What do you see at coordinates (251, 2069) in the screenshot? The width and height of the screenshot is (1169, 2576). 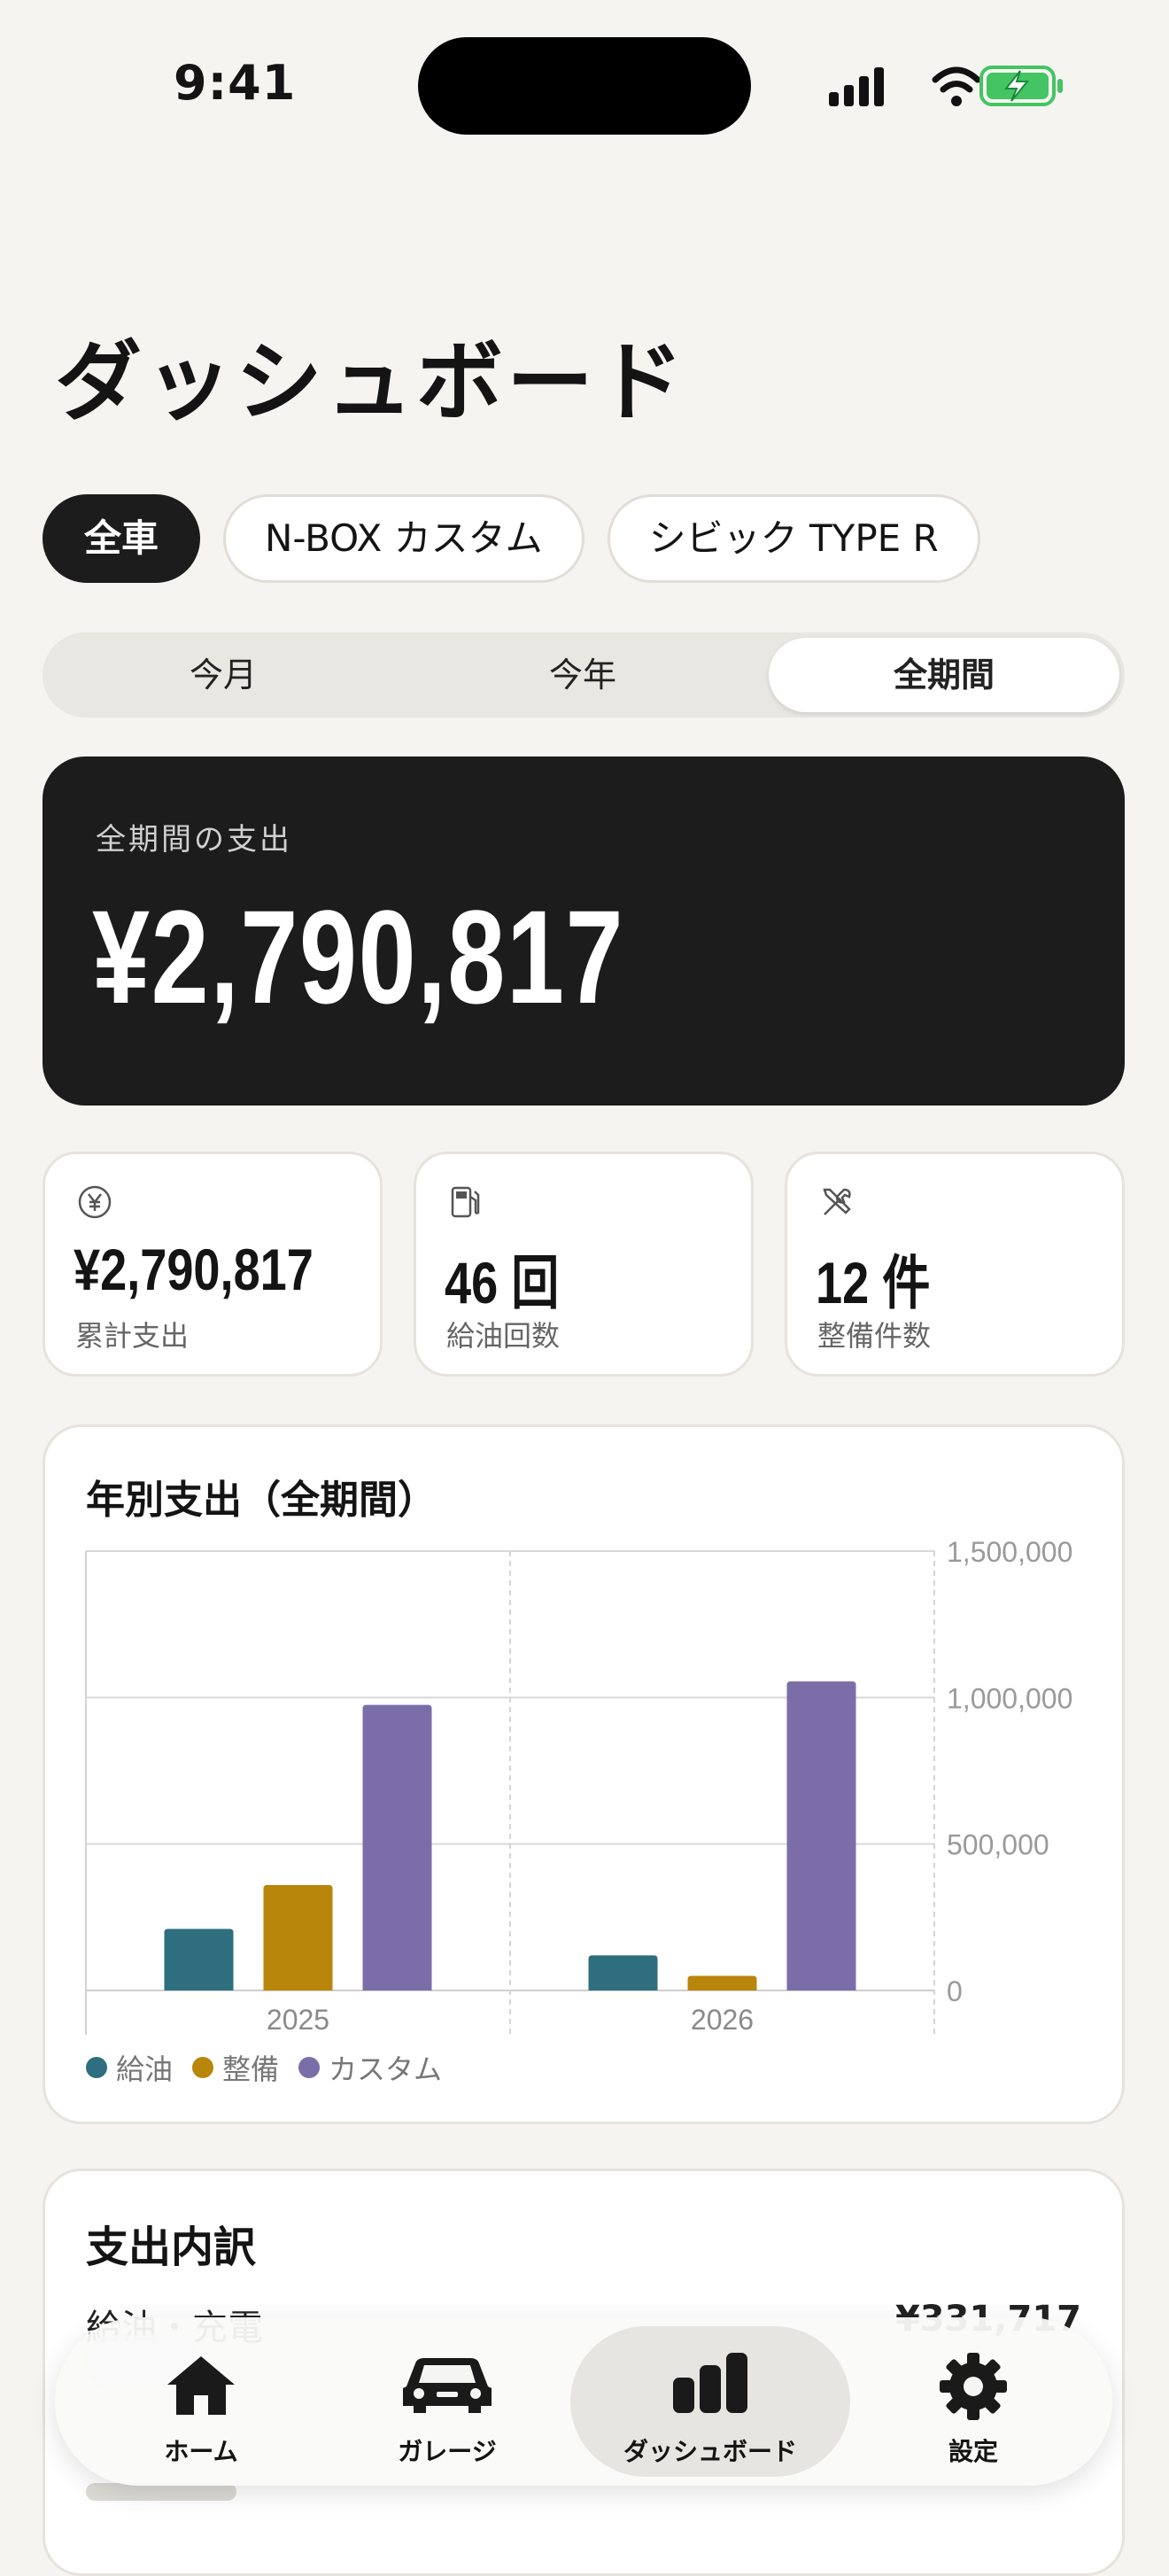 I see `legend-label: 整備` at bounding box center [251, 2069].